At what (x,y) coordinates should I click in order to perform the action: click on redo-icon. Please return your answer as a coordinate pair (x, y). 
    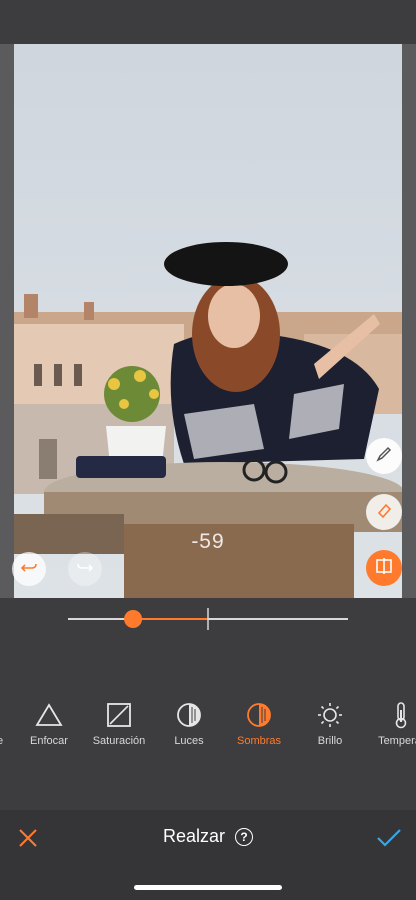
    Looking at the image, I should click on (85, 569).